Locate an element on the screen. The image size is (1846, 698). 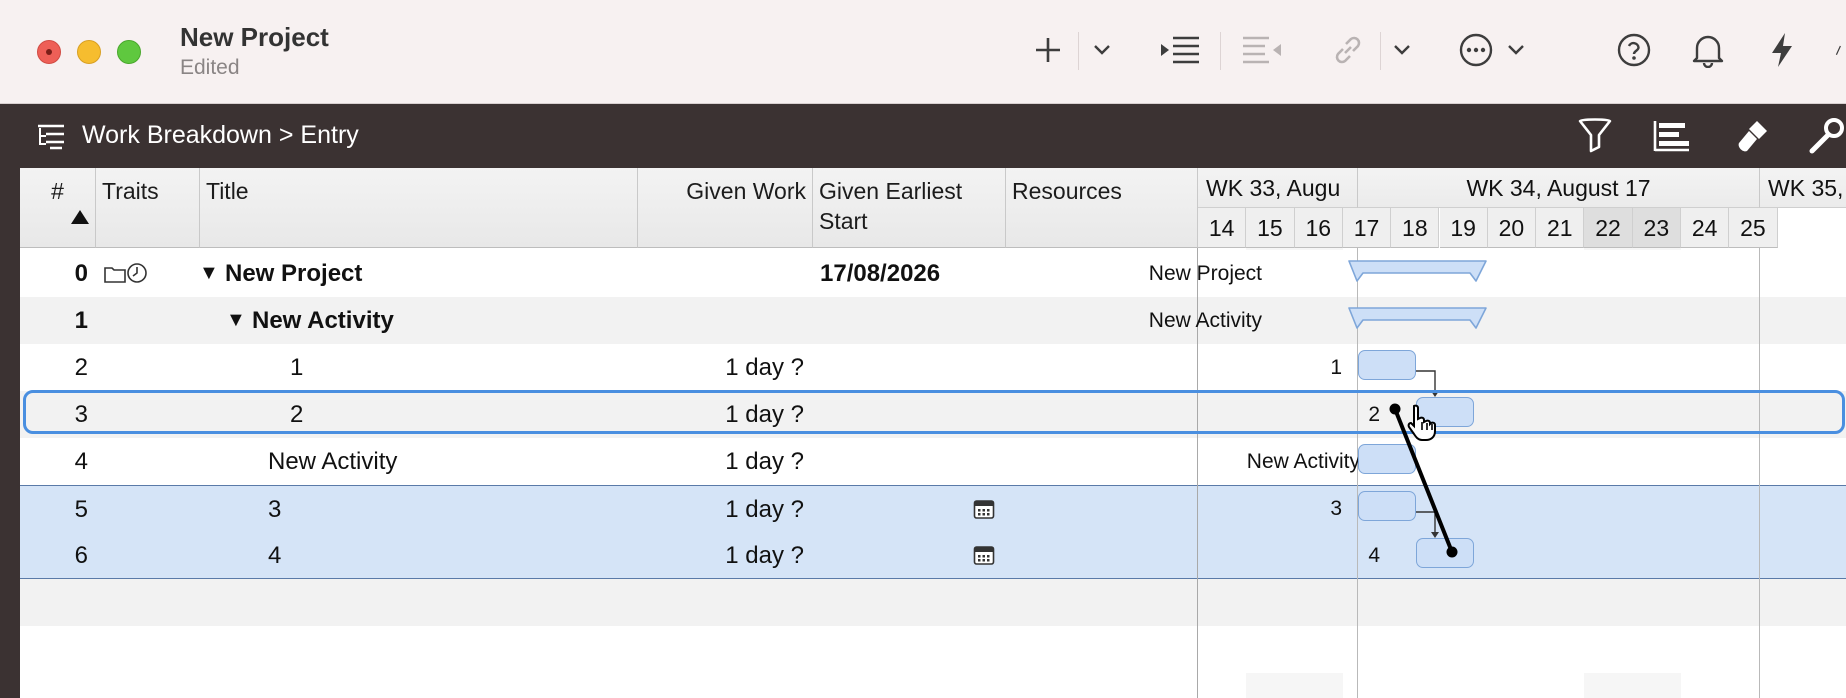
style-brush-icon is located at coordinates (1752, 136).